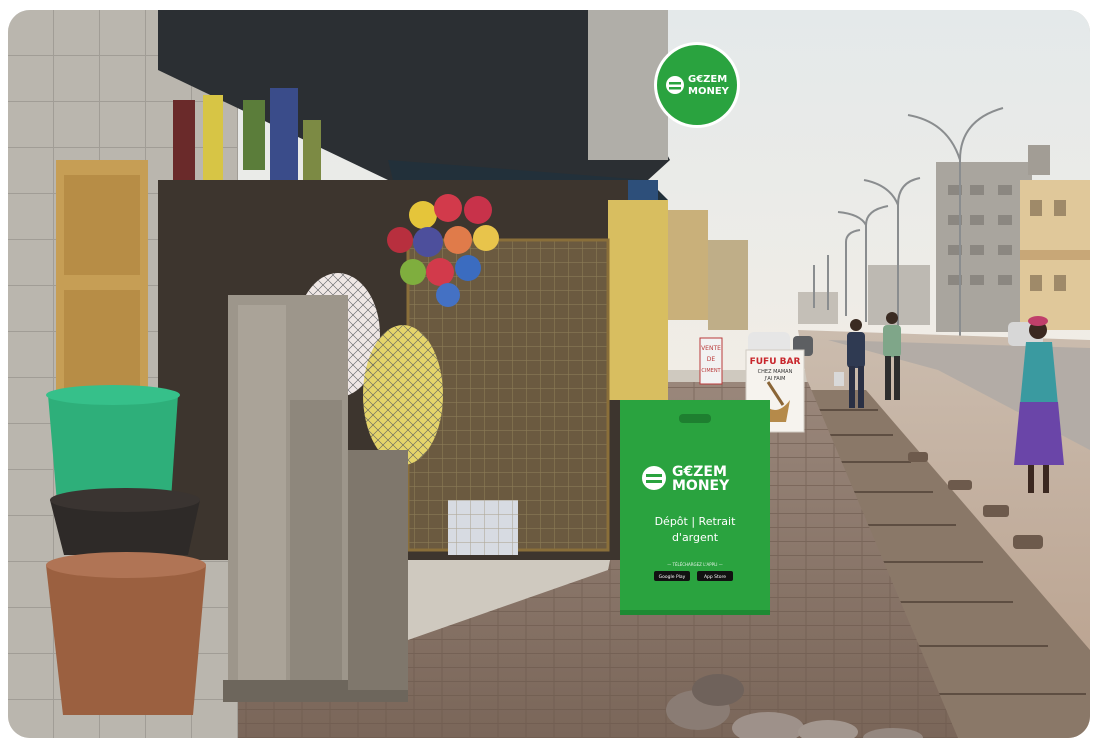  What do you see at coordinates (775, 362) in the screenshot?
I see `svg-text: FUFU BAR` at bounding box center [775, 362].